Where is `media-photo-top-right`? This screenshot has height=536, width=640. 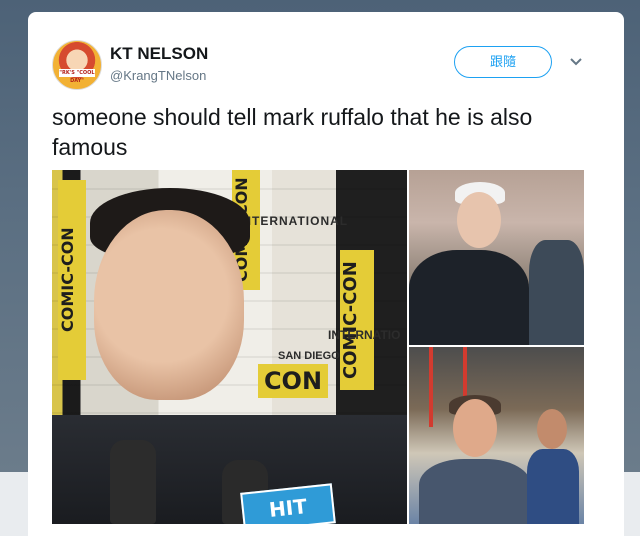
media-photo-top-right is located at coordinates (496, 257).